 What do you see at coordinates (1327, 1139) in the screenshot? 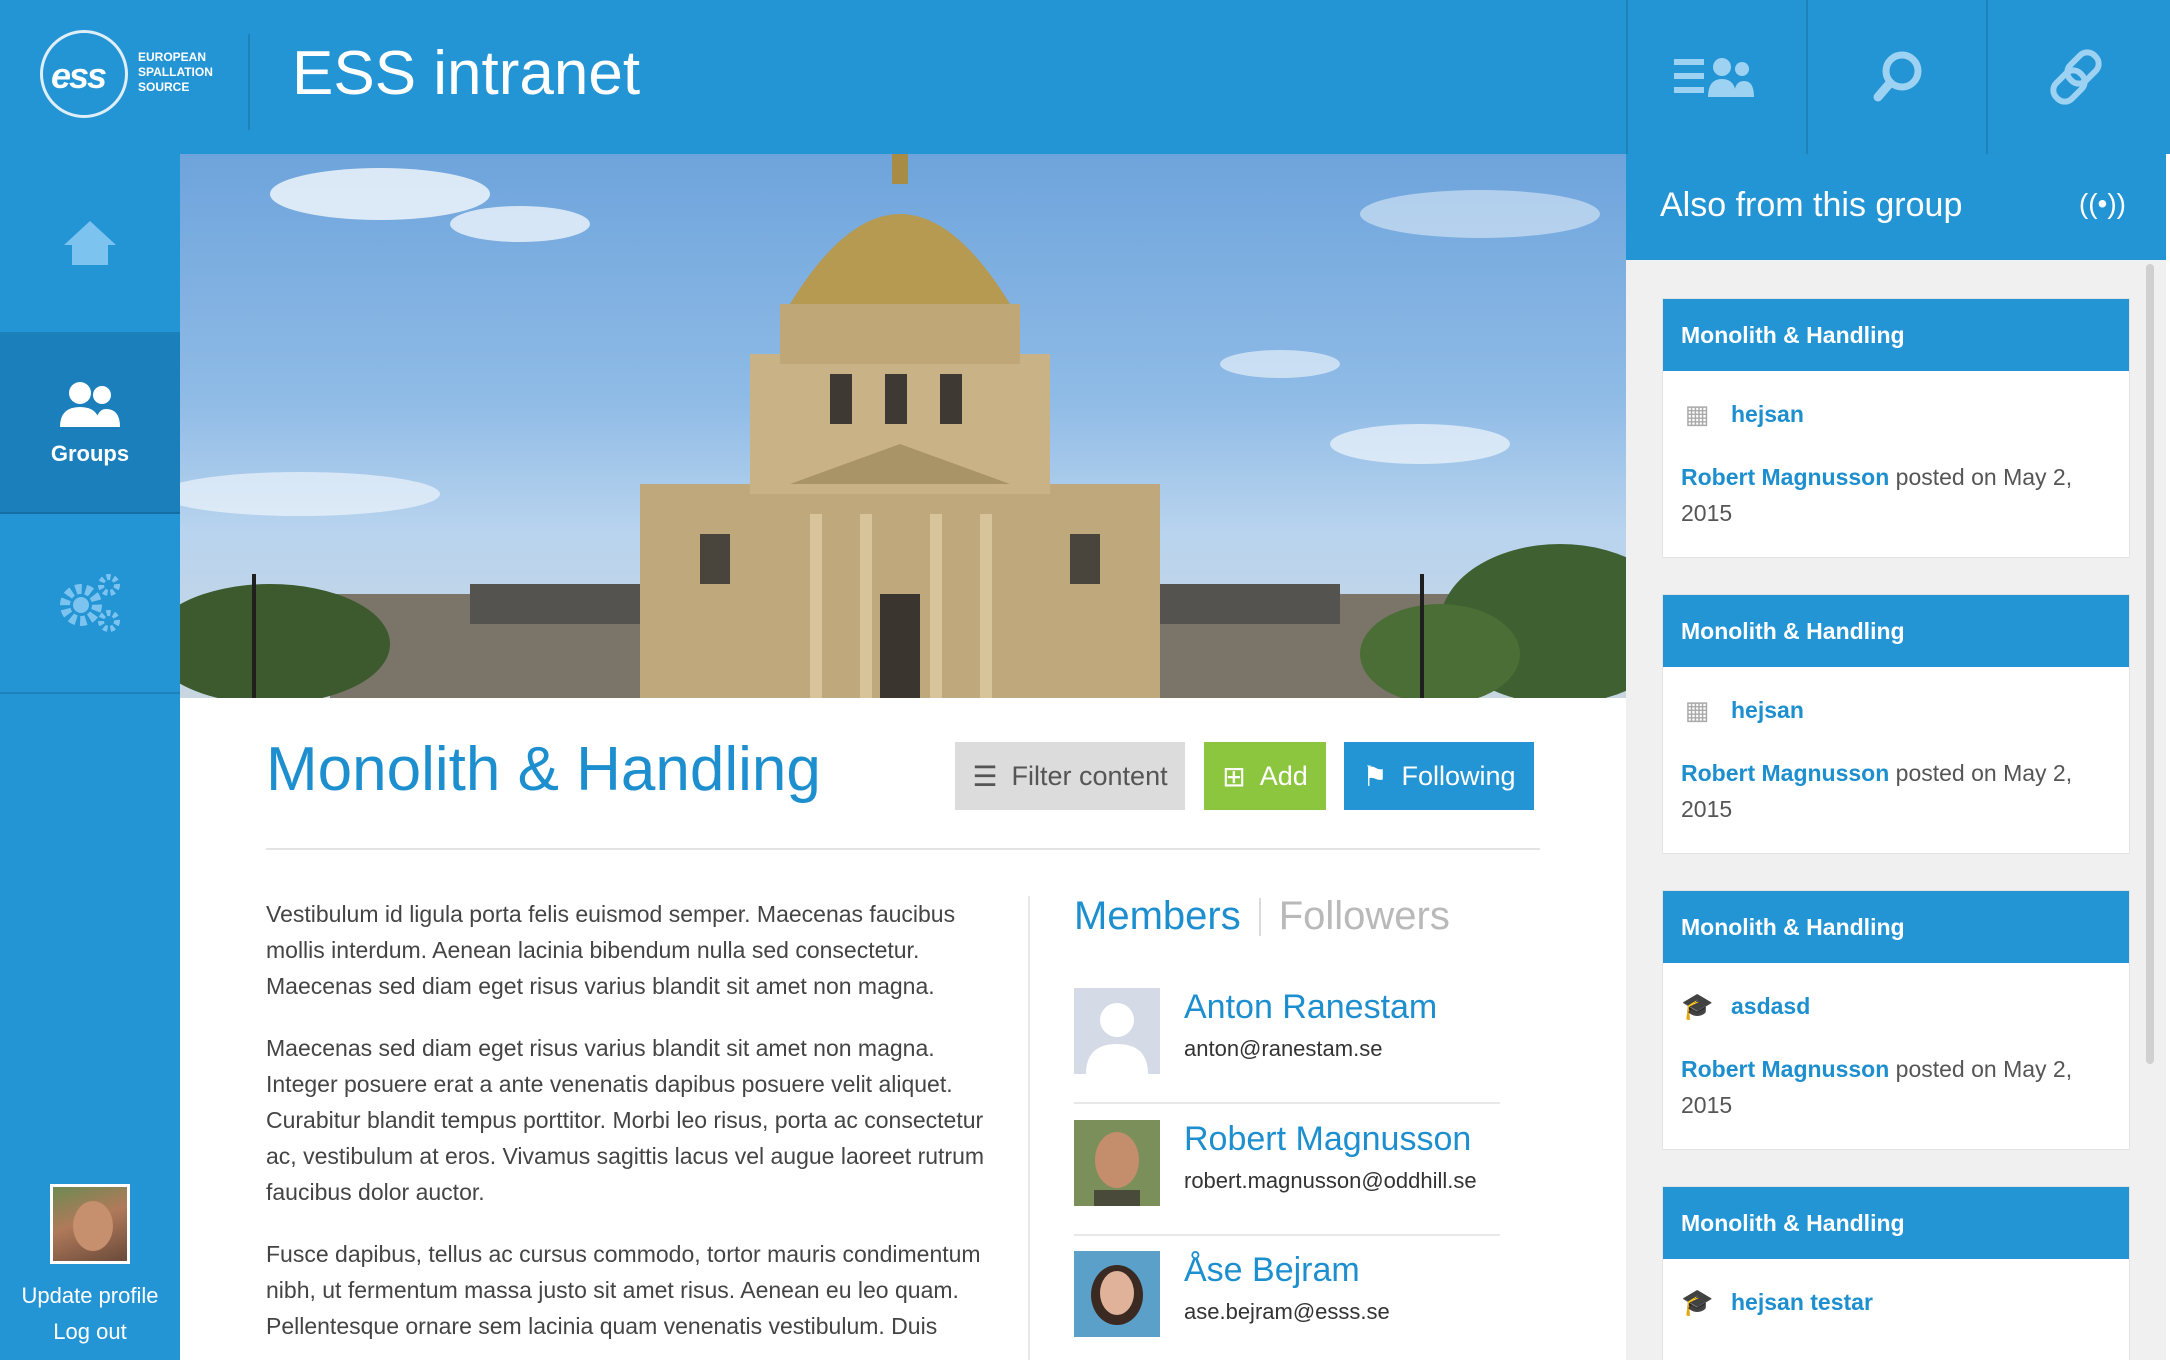
I see `member-name: Robert Magnusson` at bounding box center [1327, 1139].